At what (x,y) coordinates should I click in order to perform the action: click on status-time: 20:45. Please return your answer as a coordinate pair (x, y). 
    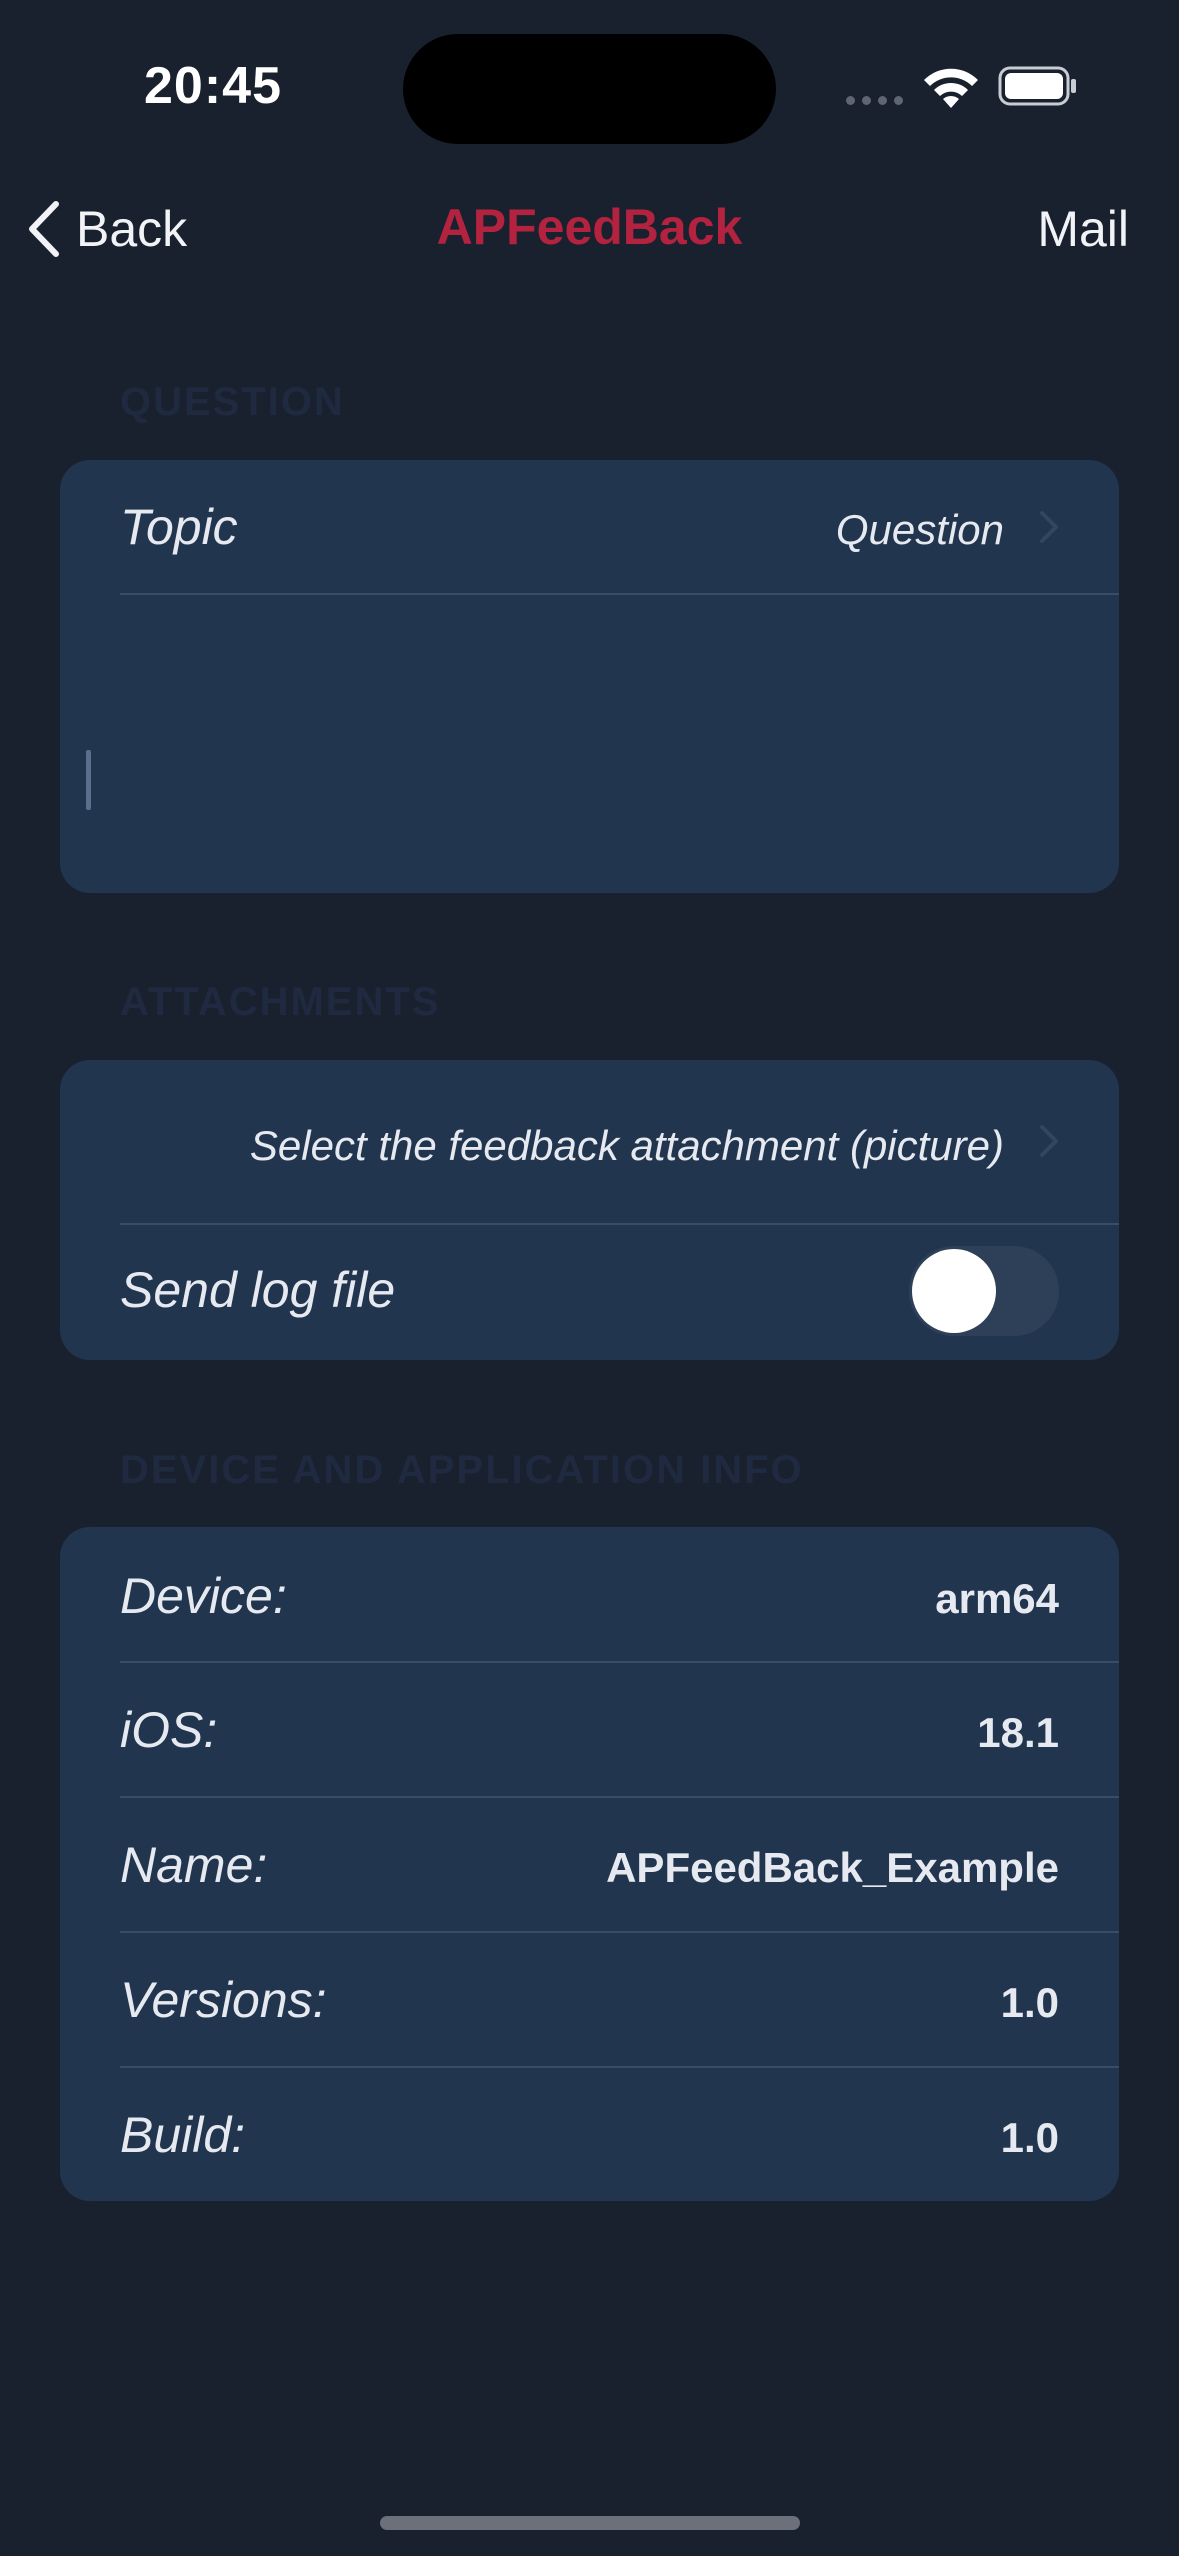
    Looking at the image, I should click on (213, 86).